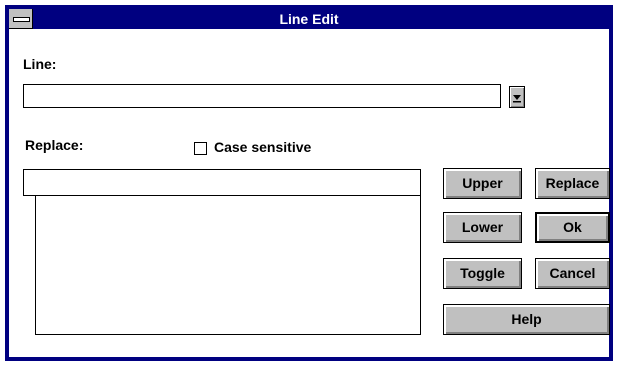 The width and height of the screenshot is (617, 365). Describe the element at coordinates (40, 64) in the screenshot. I see `line-label: Line:` at that location.